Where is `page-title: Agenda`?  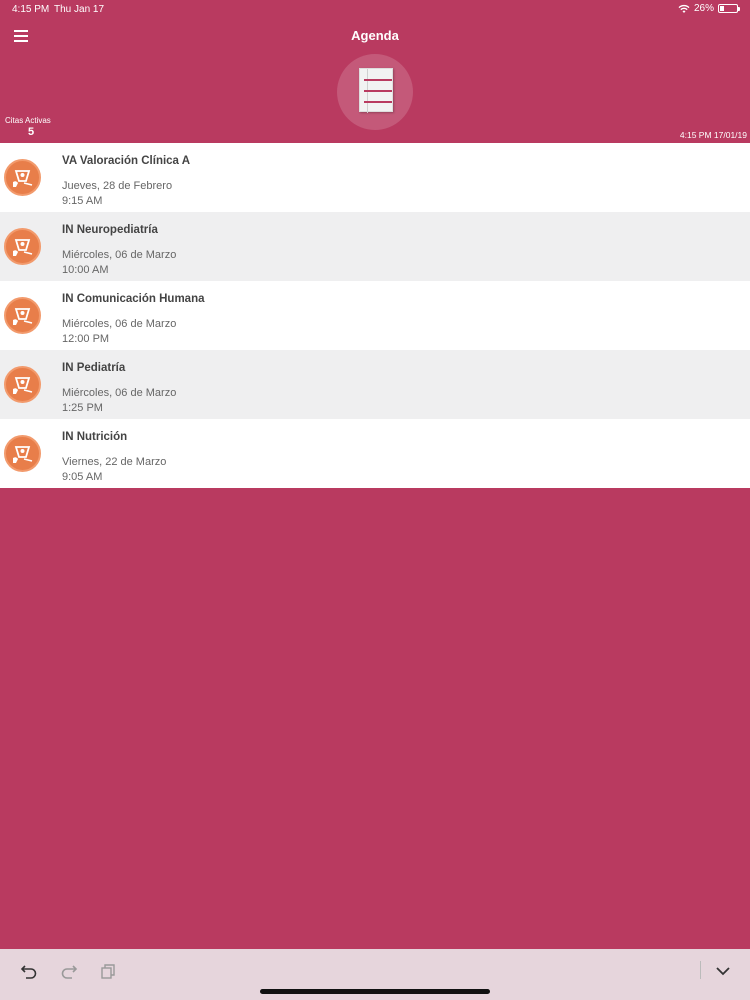 page-title: Agenda is located at coordinates (375, 35).